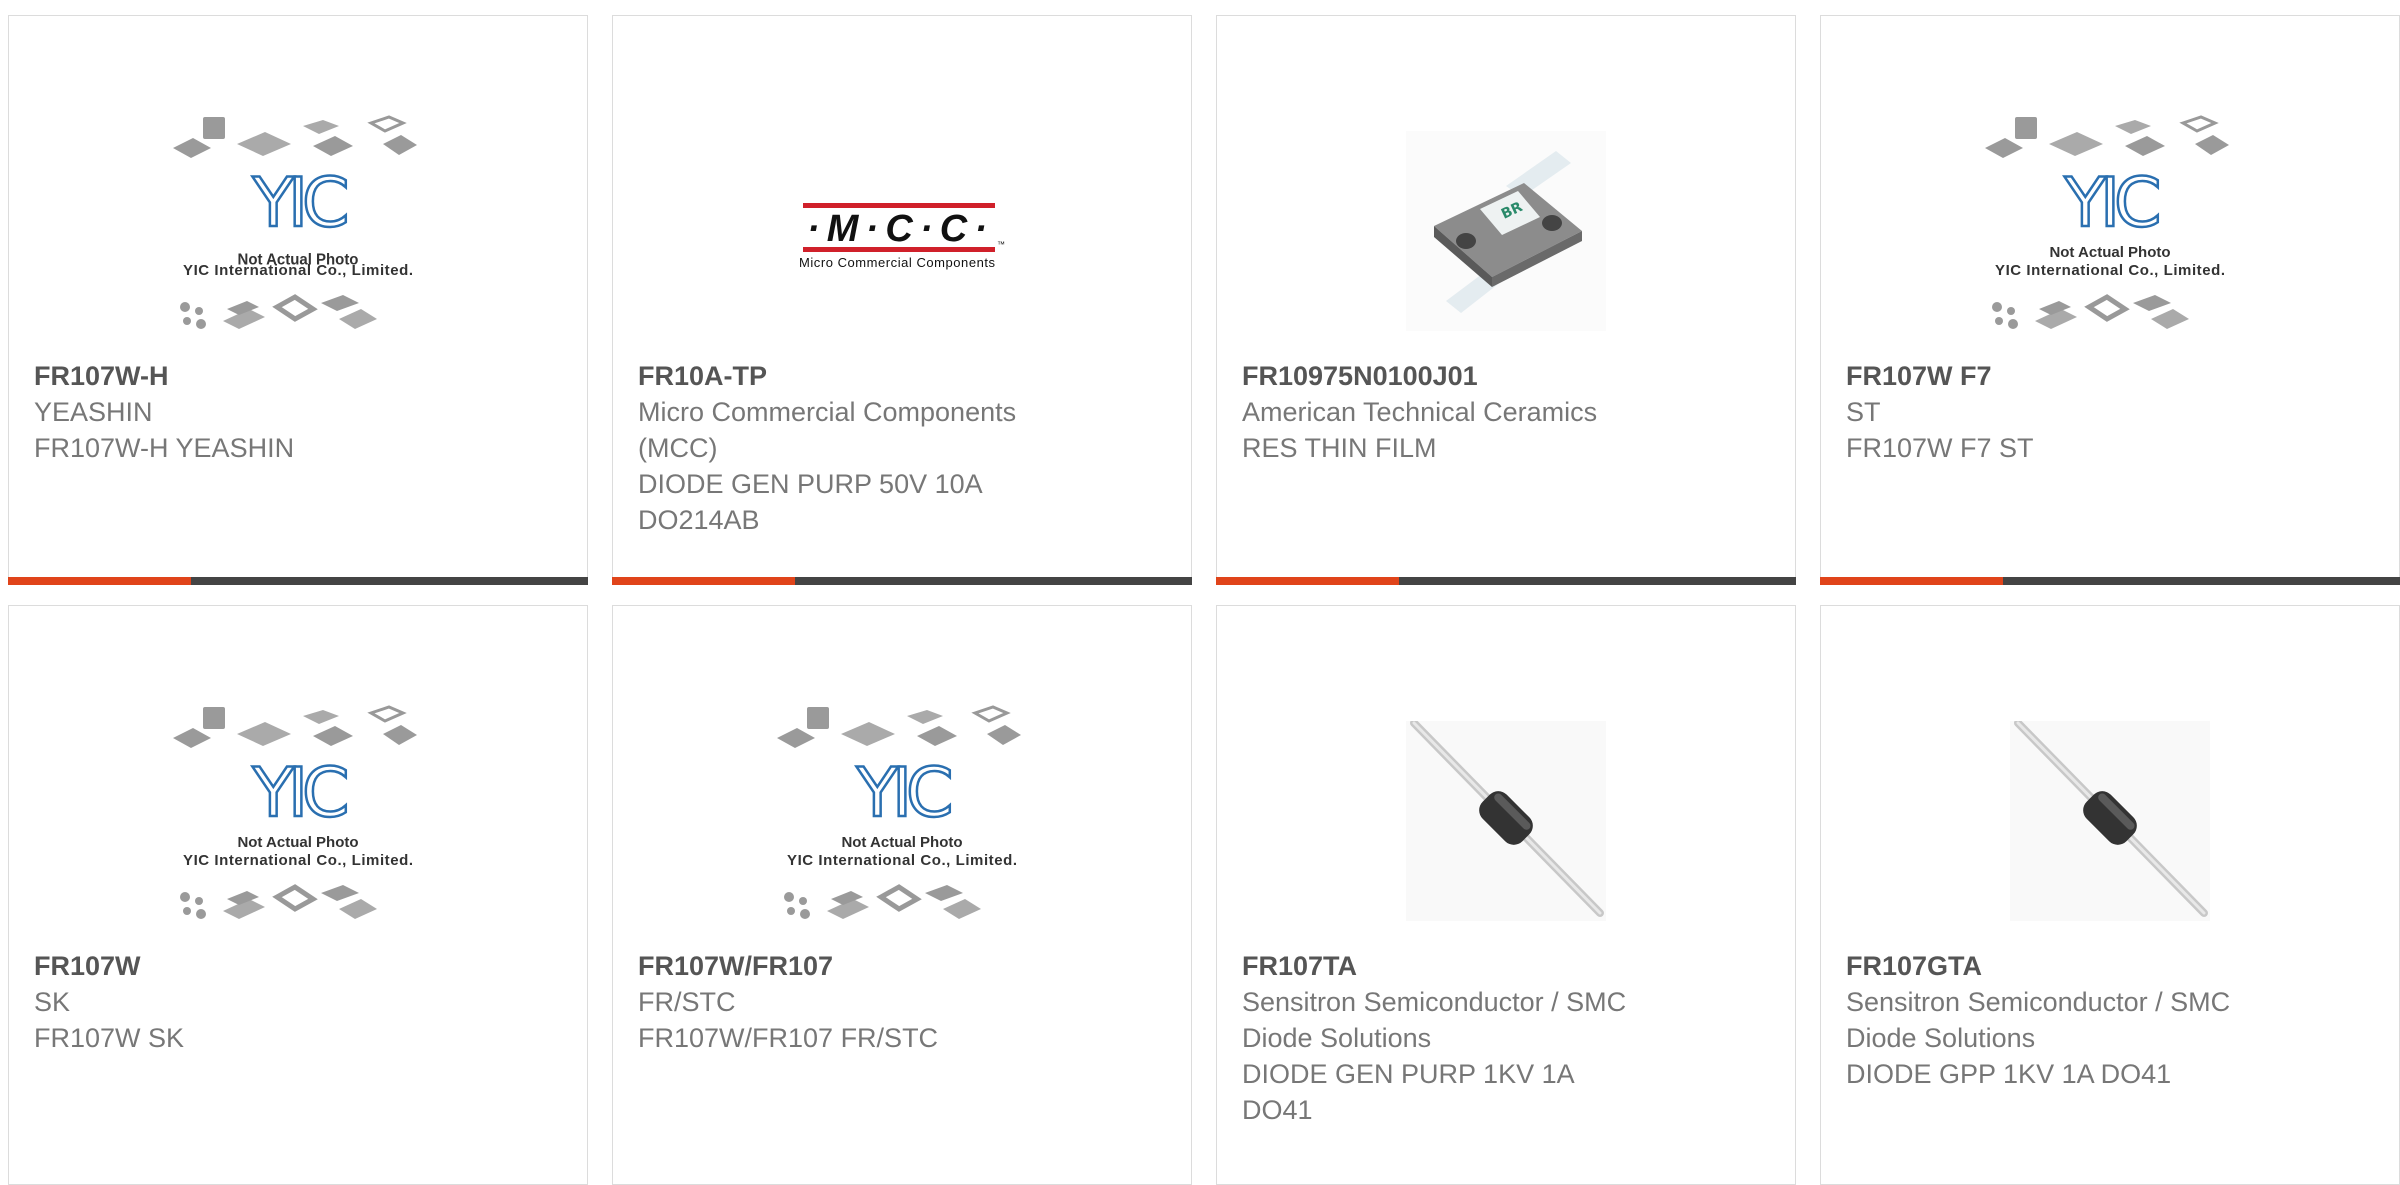  I want to click on manufacturer: SK, so click(52, 1002).